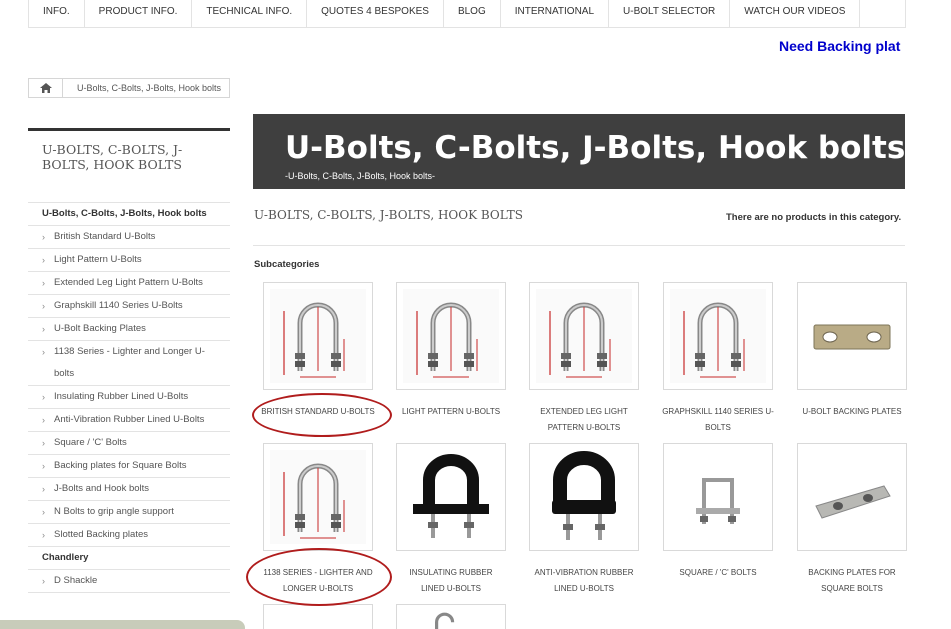  What do you see at coordinates (445, 620) in the screenshot?
I see `jbolt-image` at bounding box center [445, 620].